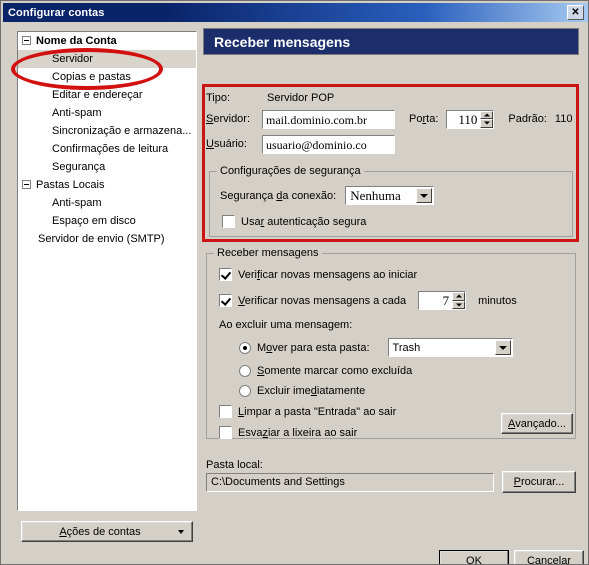 The height and width of the screenshot is (565, 589). I want to click on radio-move-to-folder, so click(245, 347).